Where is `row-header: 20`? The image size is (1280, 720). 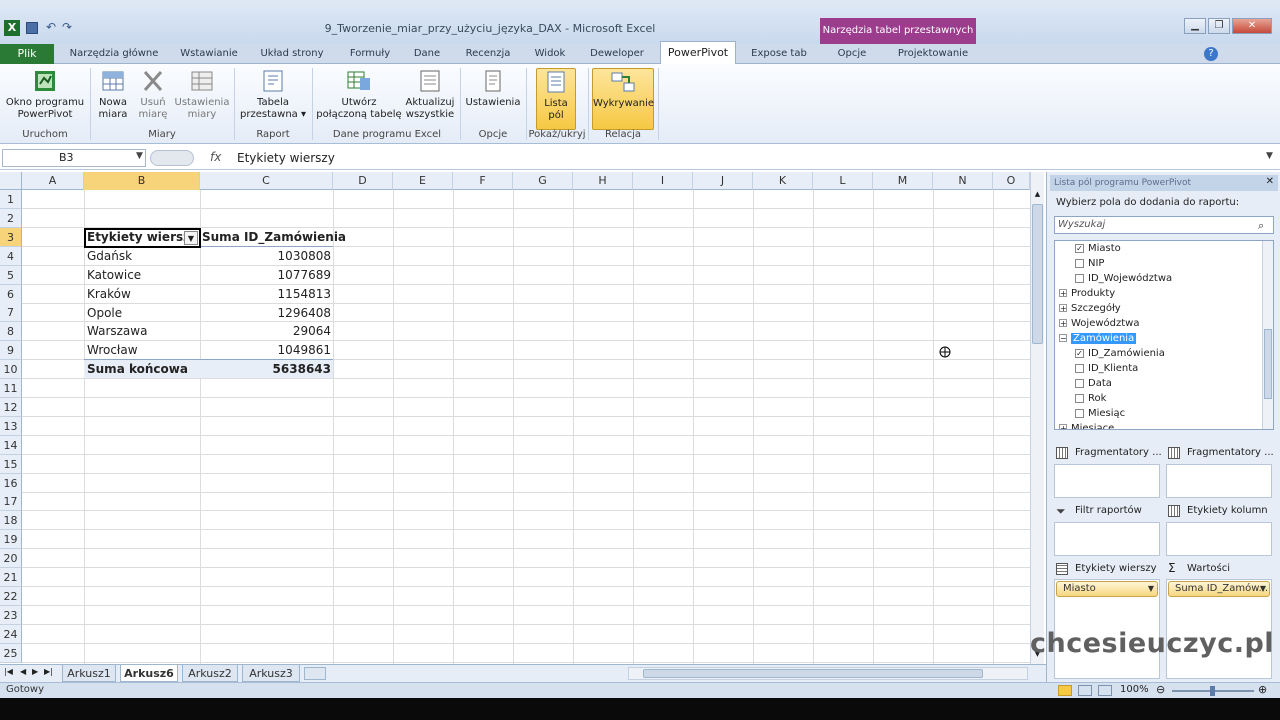
row-header: 20 is located at coordinates (11, 558).